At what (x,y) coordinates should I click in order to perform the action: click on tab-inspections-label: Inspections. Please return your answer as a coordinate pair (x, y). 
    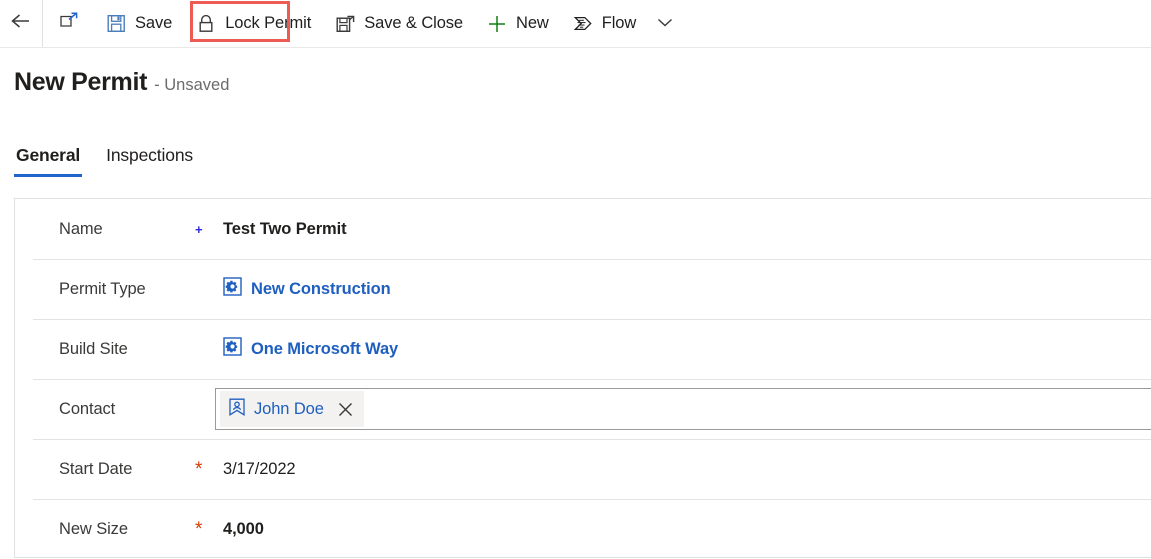
    Looking at the image, I should click on (150, 155).